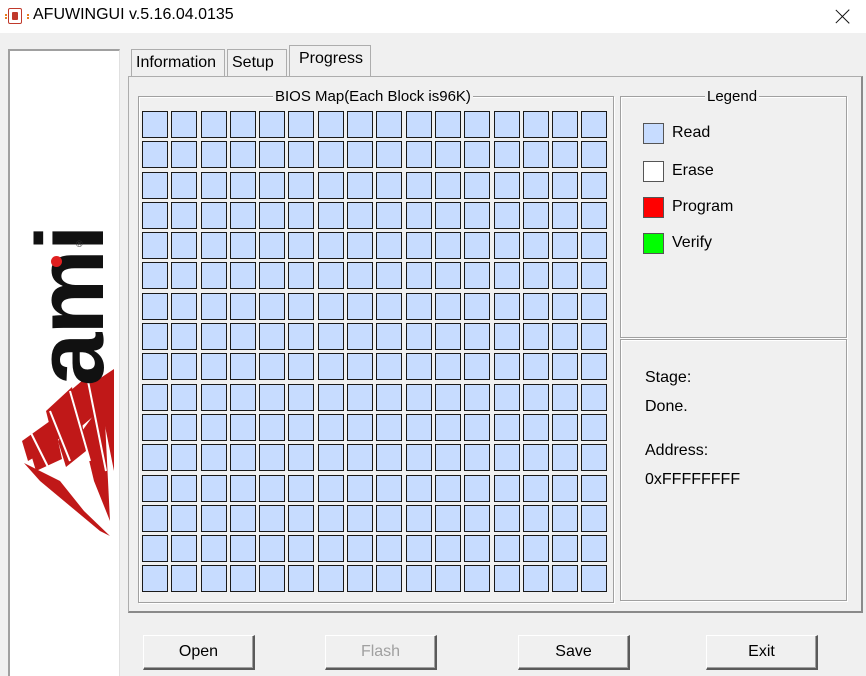 The height and width of the screenshot is (676, 866). I want to click on logo-text: ami, so click(70, 306).